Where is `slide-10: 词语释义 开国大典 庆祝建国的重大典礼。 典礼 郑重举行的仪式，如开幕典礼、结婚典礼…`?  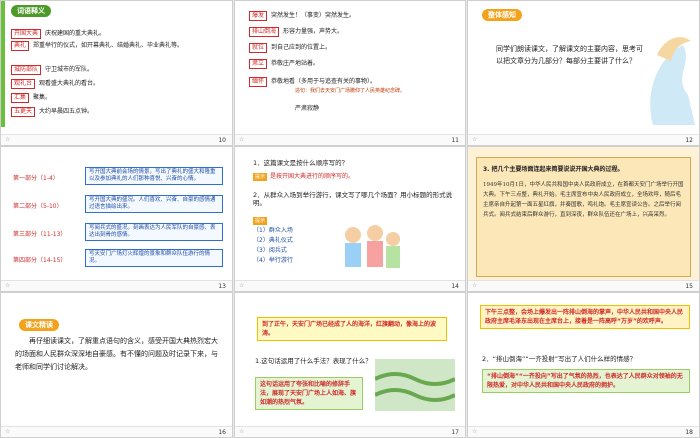 slide-10: 词语释义 开国大典 庆祝建国的重大典礼。 典礼 郑重举行的仪式，如开幕典礼、结婚典礼… is located at coordinates (116, 73).